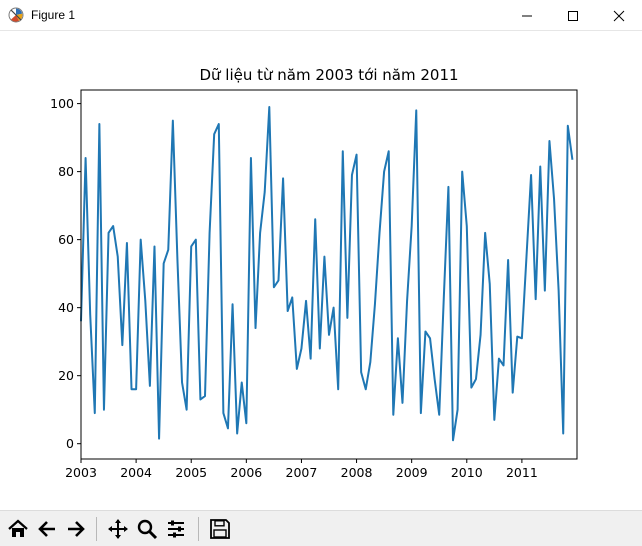 The height and width of the screenshot is (546, 642). I want to click on close-button, so click(619, 15).